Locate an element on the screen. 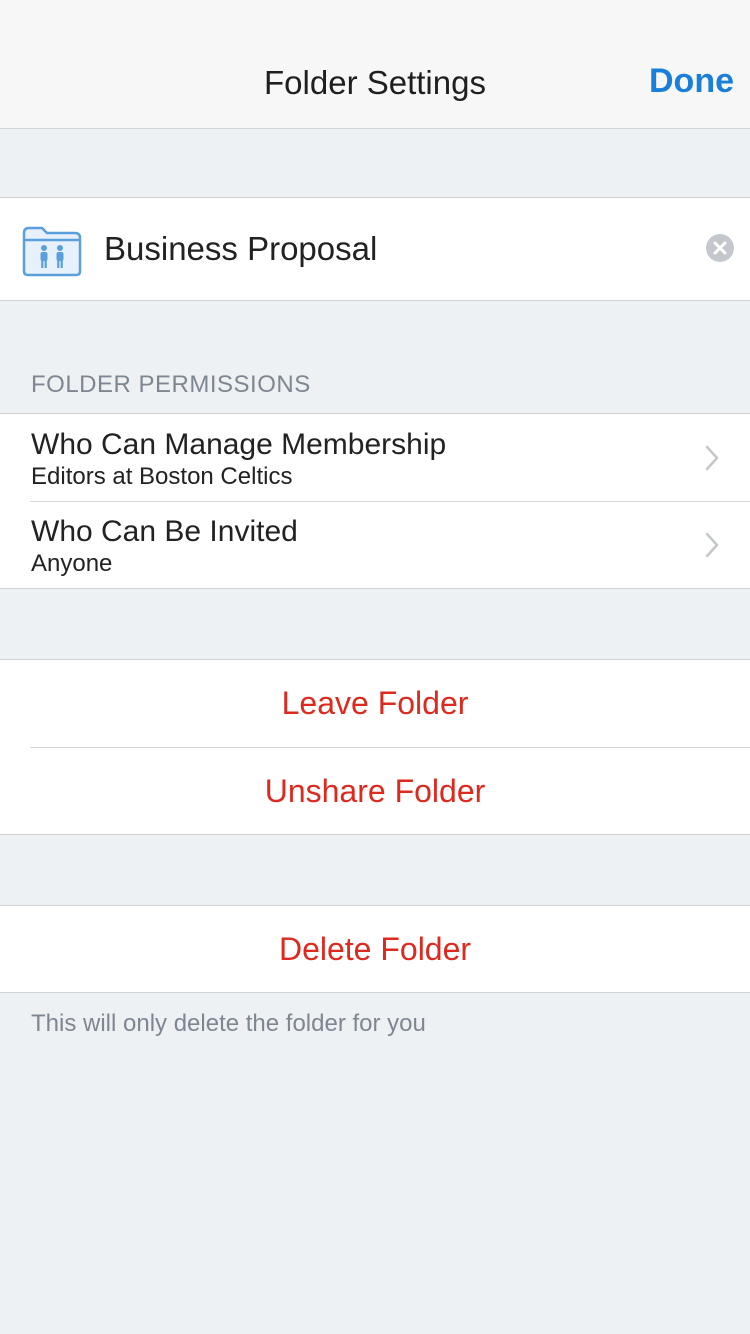  clear-icon is located at coordinates (720, 248).